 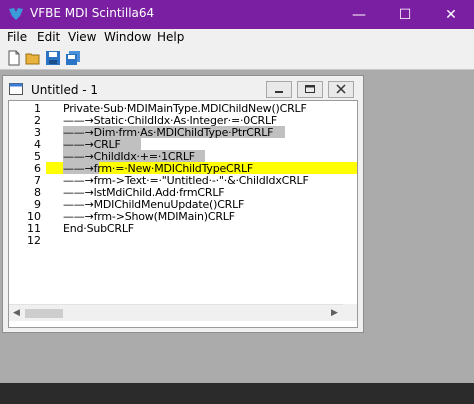 What do you see at coordinates (98, 228) in the screenshot?
I see `code-line: End·SubCRLF` at bounding box center [98, 228].